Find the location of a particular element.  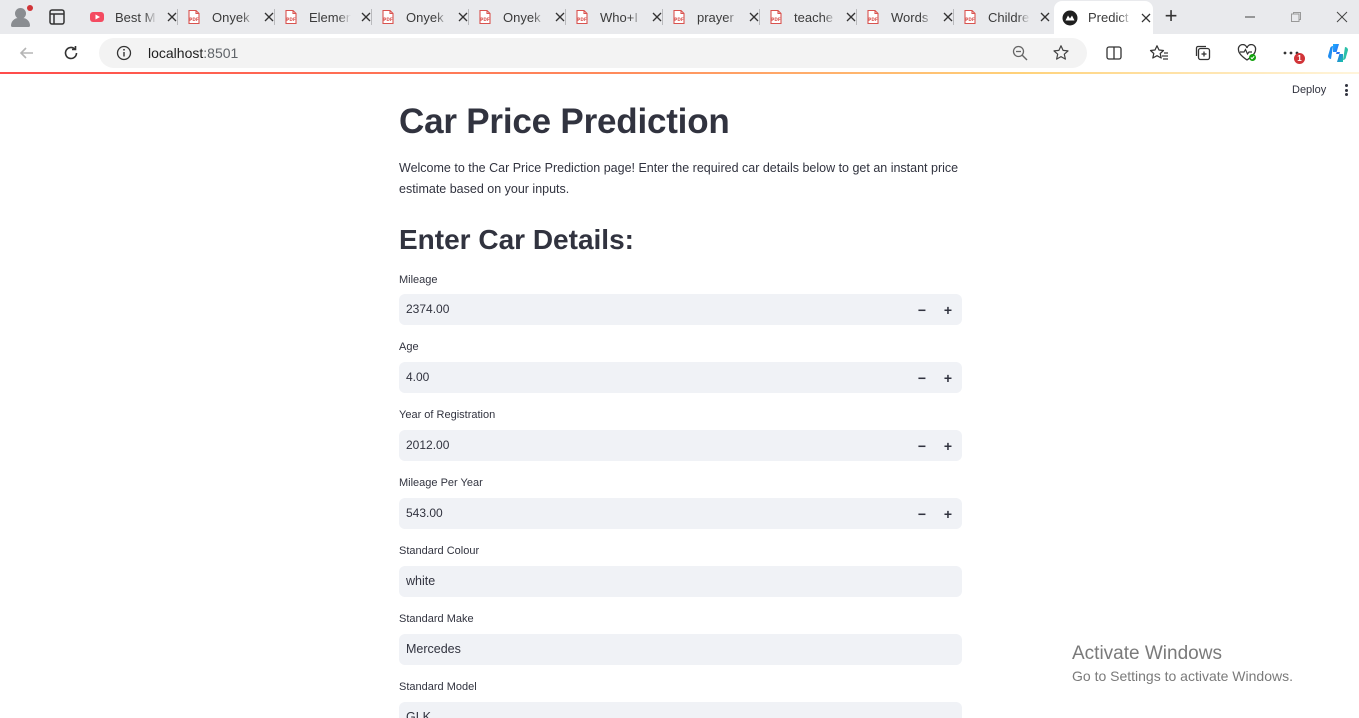

youtube-icon is located at coordinates (97, 17).